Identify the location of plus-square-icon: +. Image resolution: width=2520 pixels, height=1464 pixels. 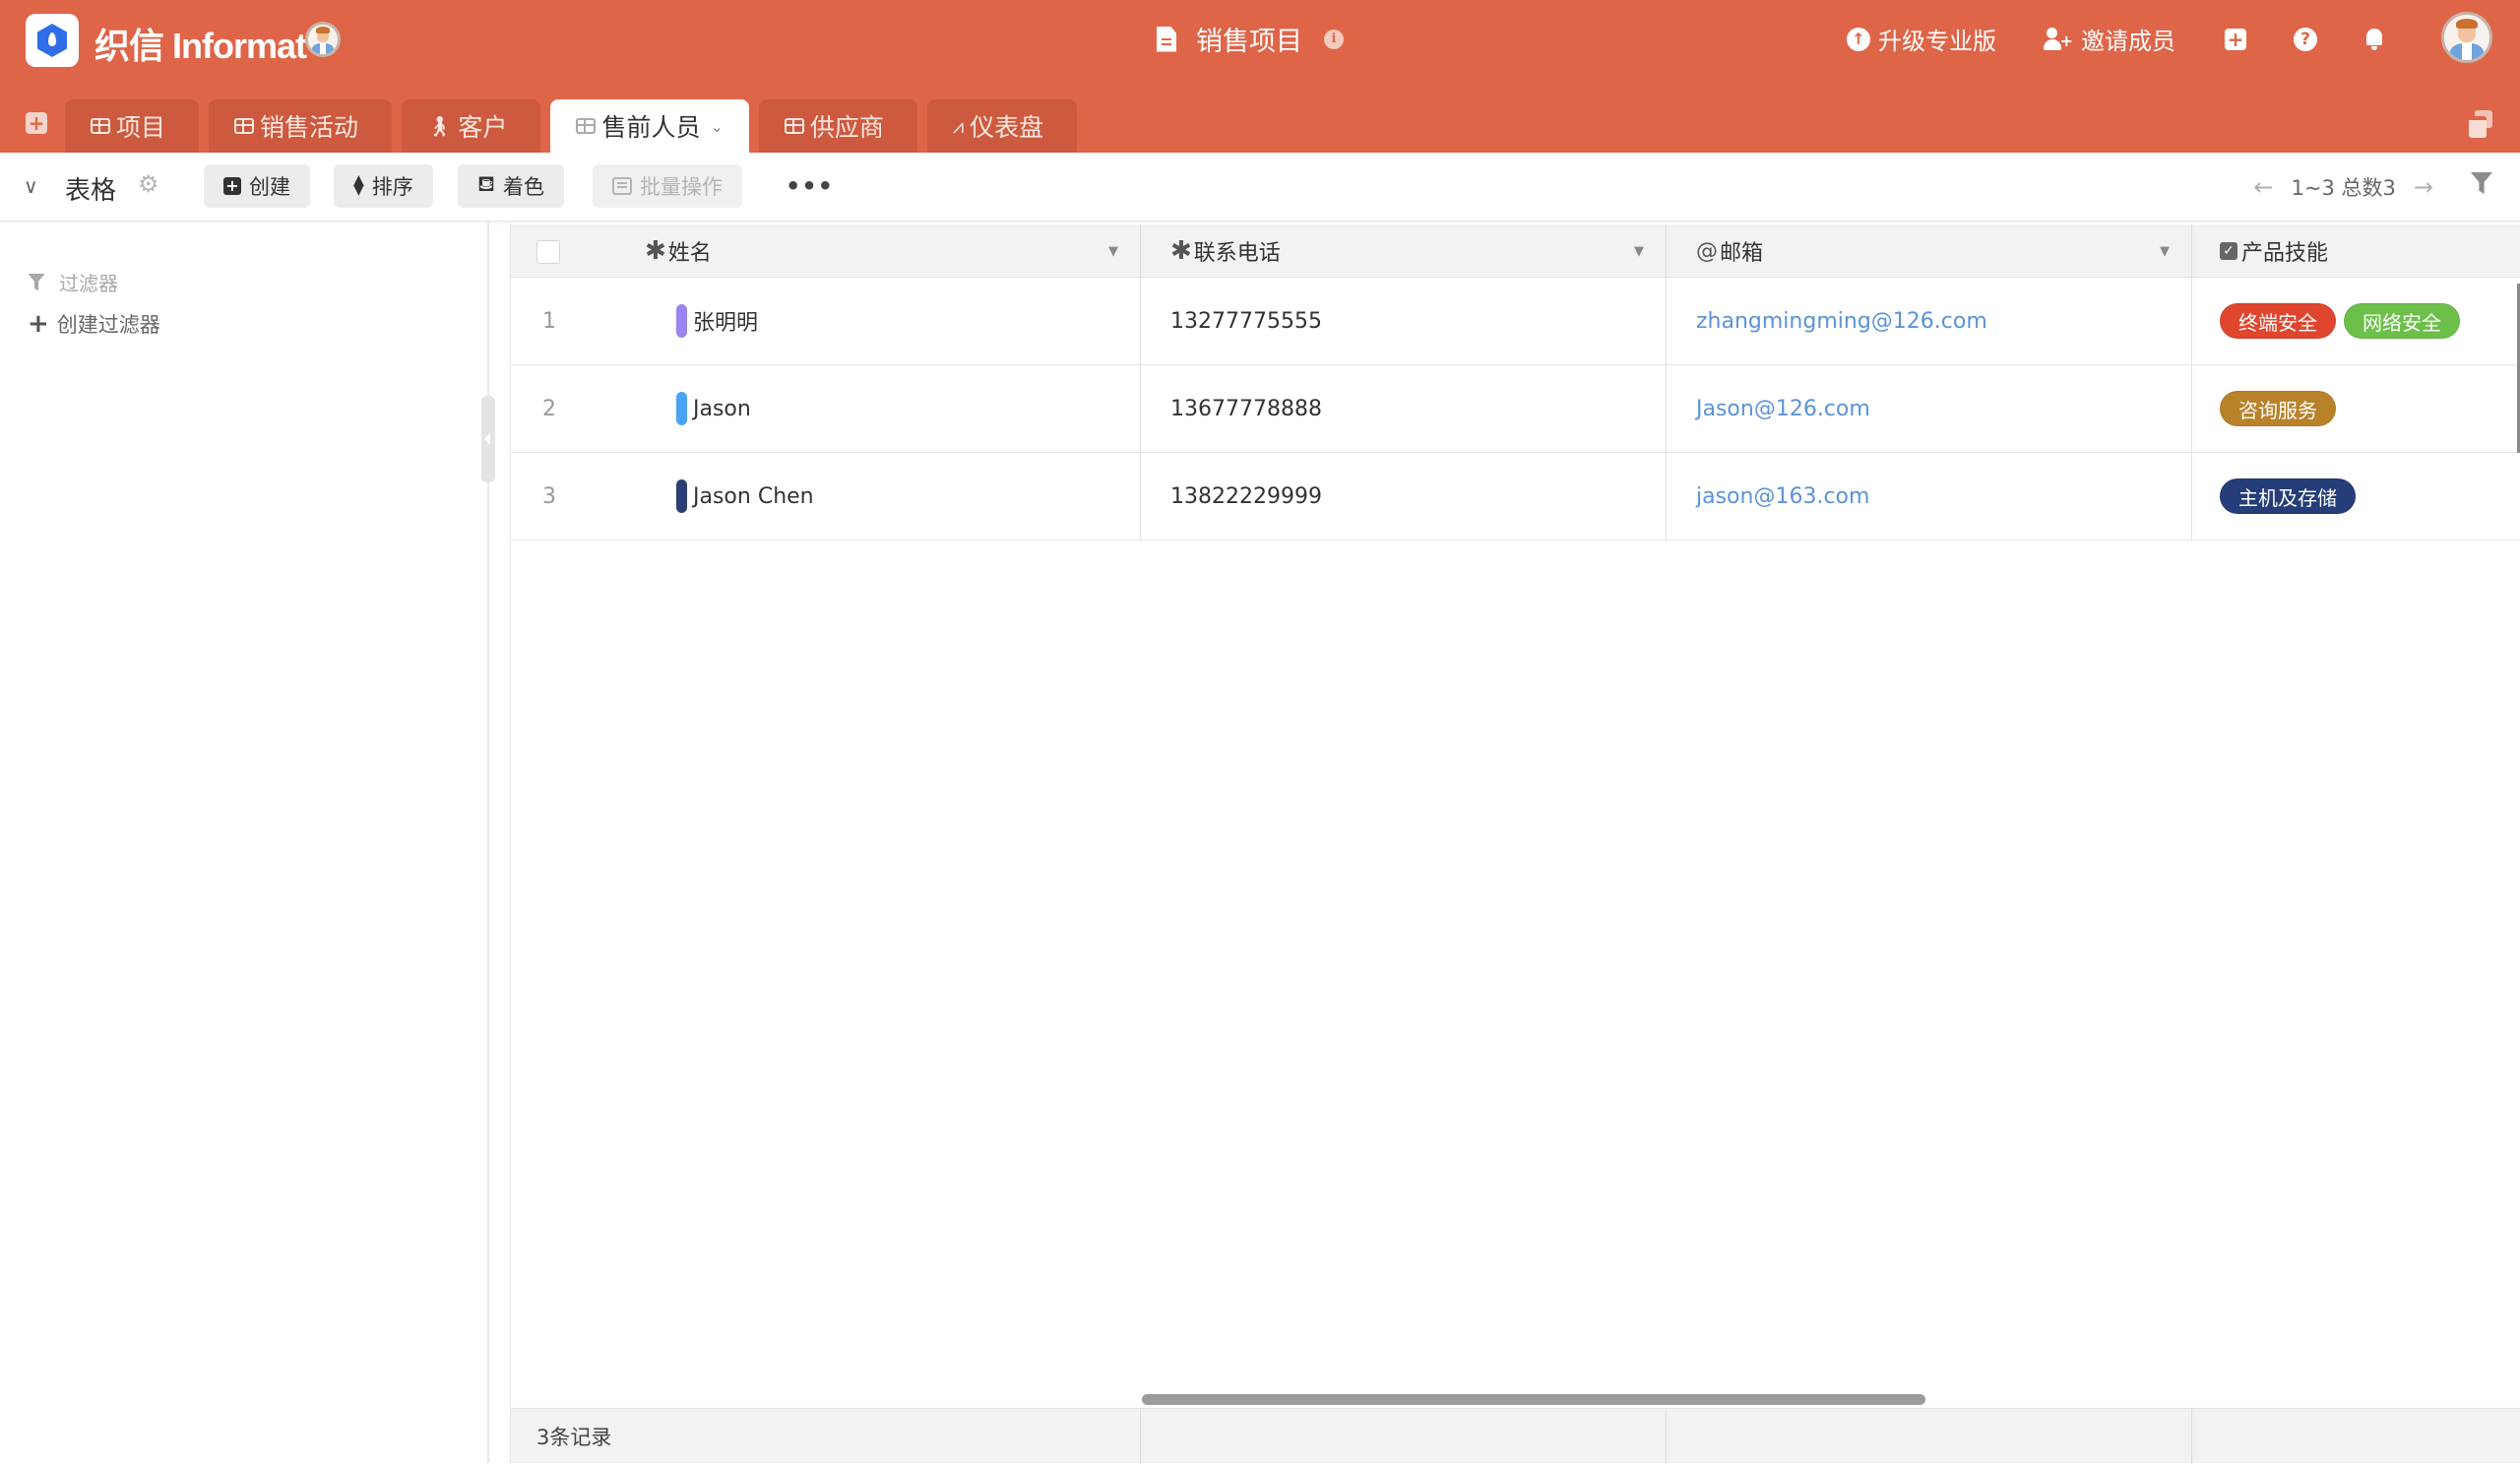
(232, 186).